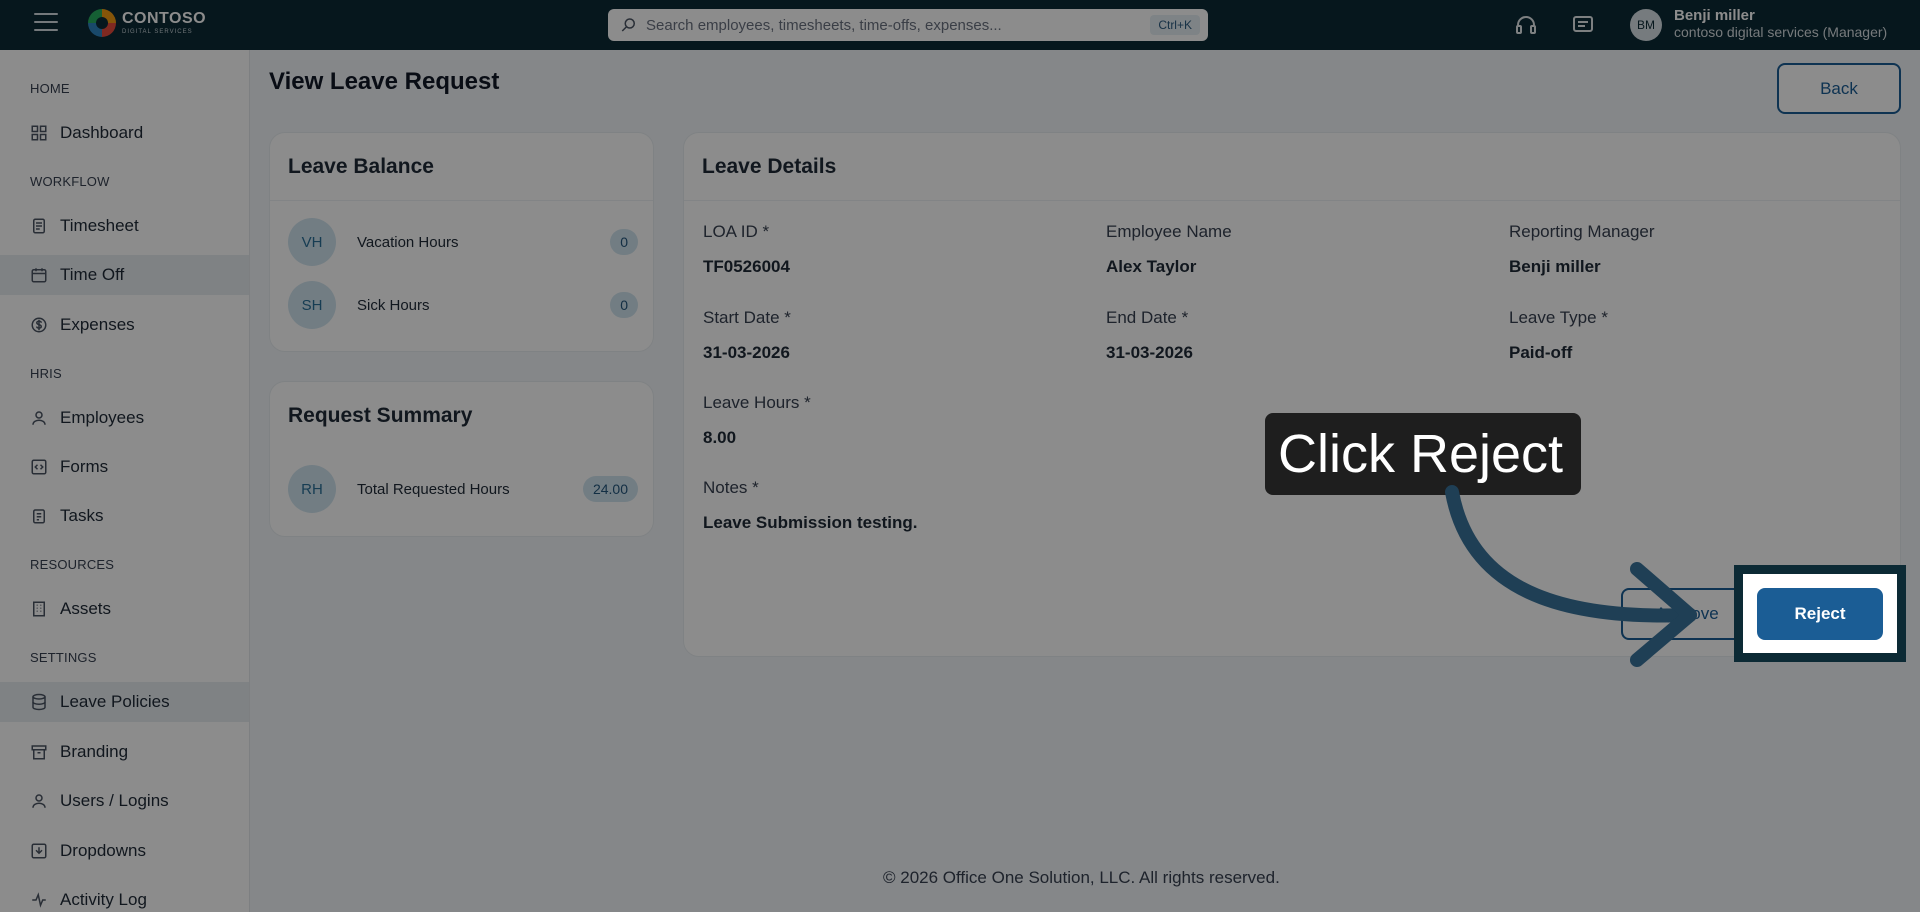  What do you see at coordinates (50, 88) in the screenshot?
I see `sidebar-section-home: HOME` at bounding box center [50, 88].